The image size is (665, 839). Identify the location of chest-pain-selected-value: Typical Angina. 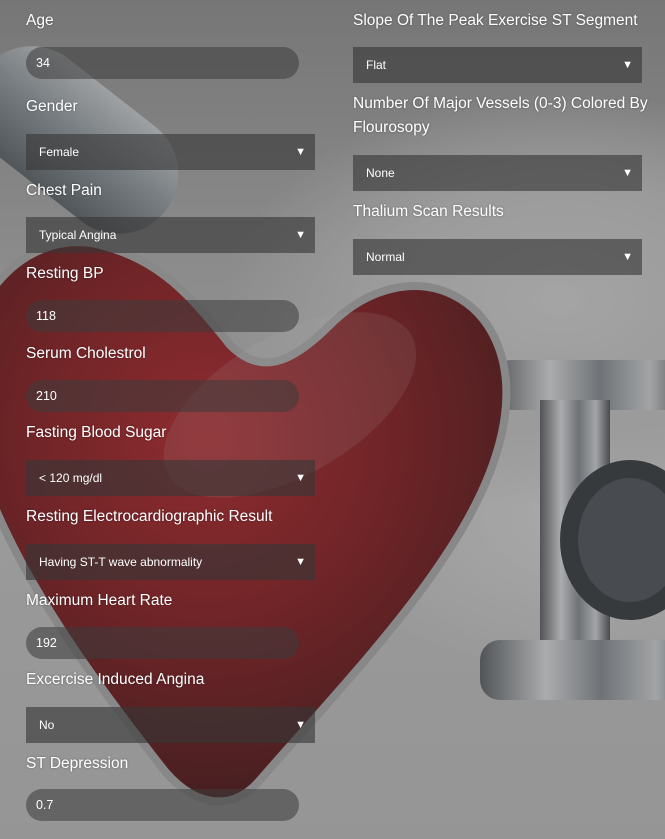
(78, 235).